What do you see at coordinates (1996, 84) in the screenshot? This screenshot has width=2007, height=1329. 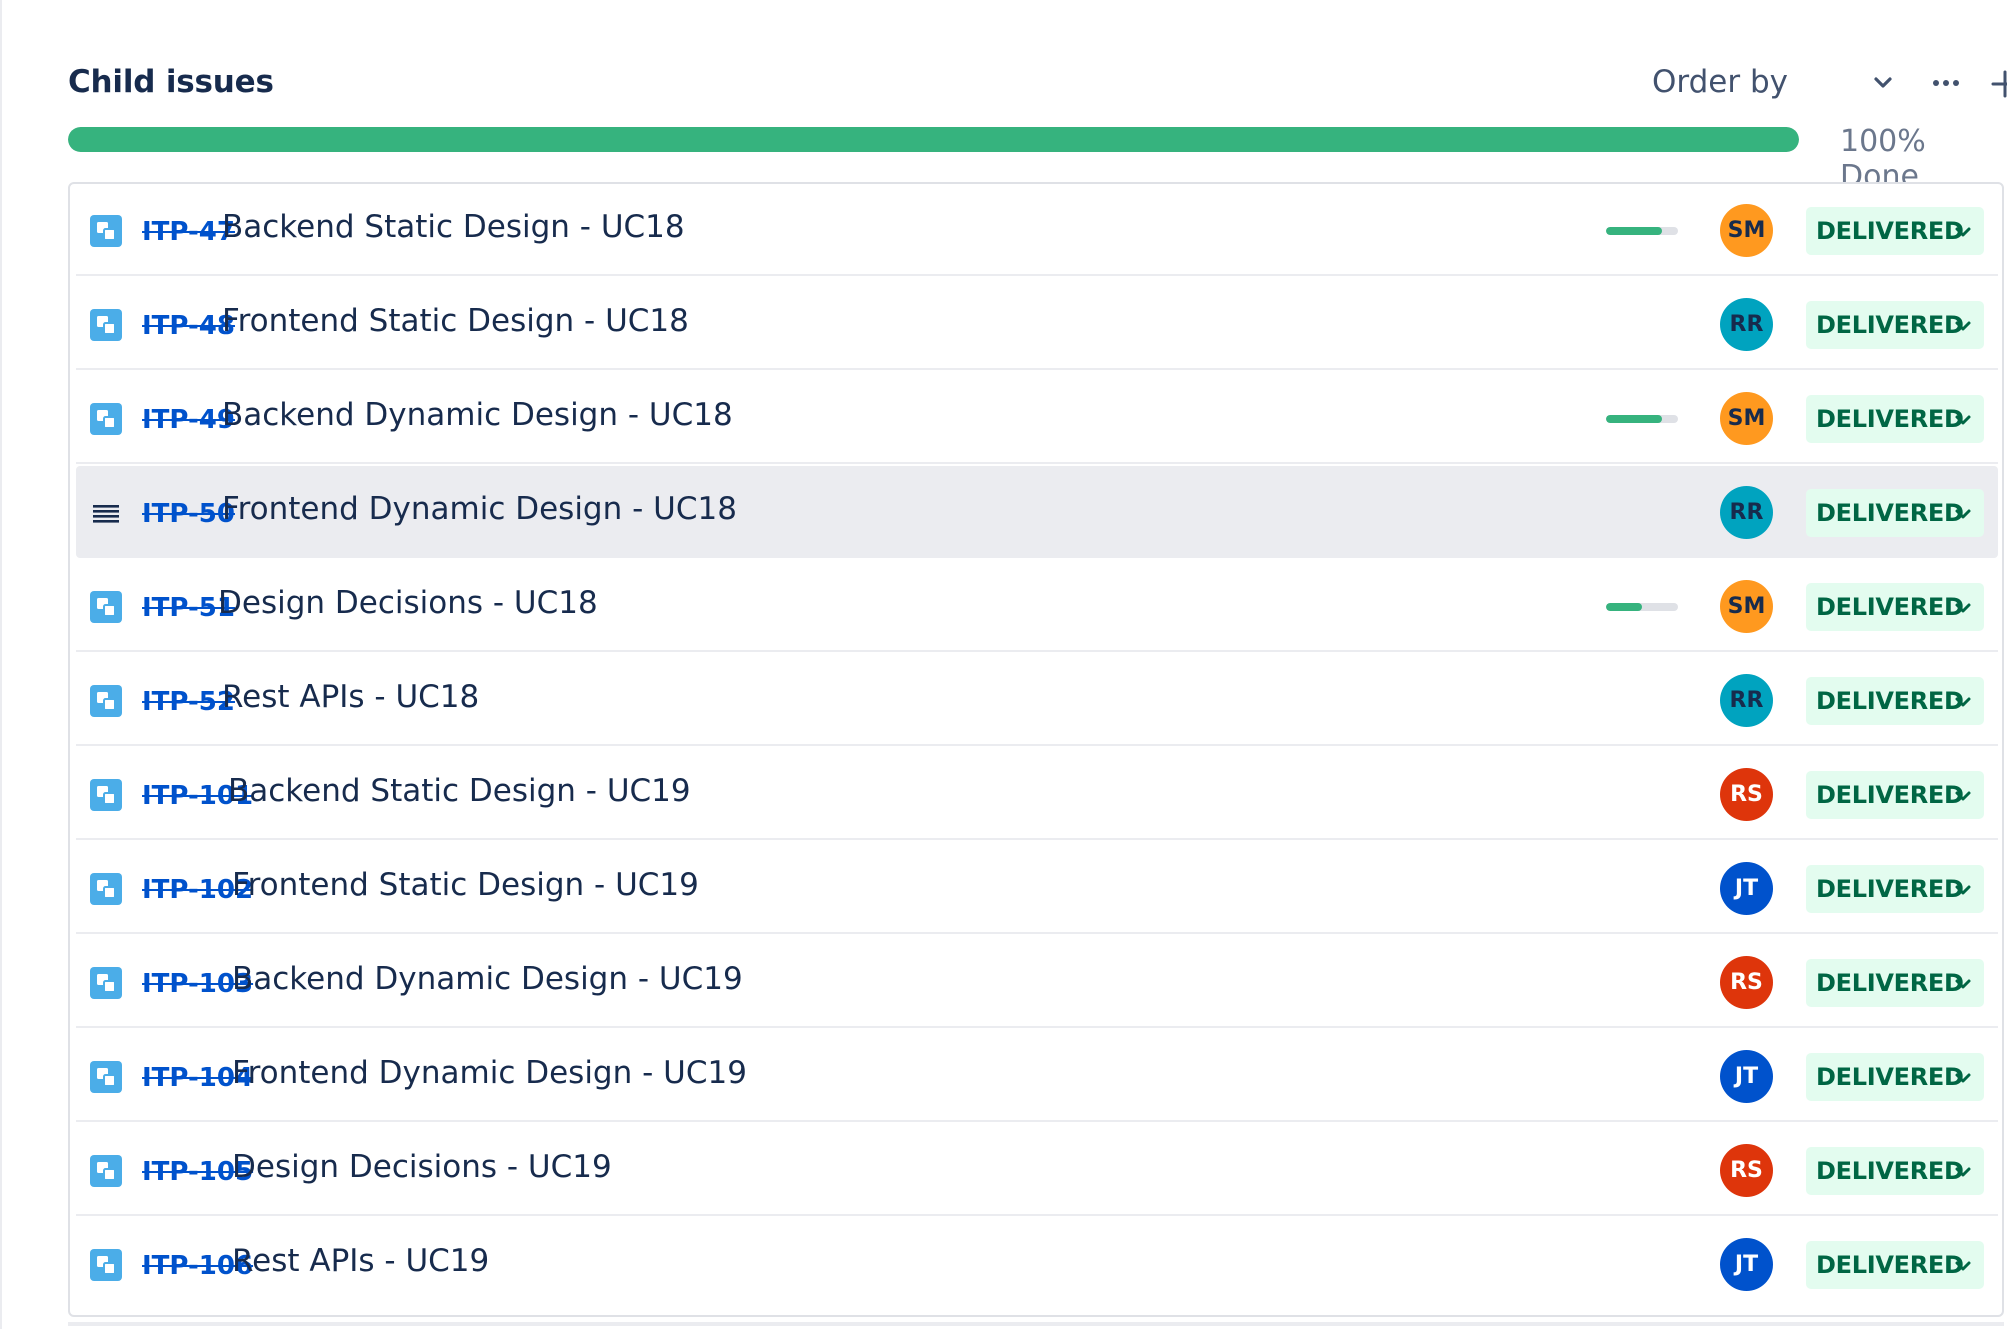 I see `add-child-issue-icon` at bounding box center [1996, 84].